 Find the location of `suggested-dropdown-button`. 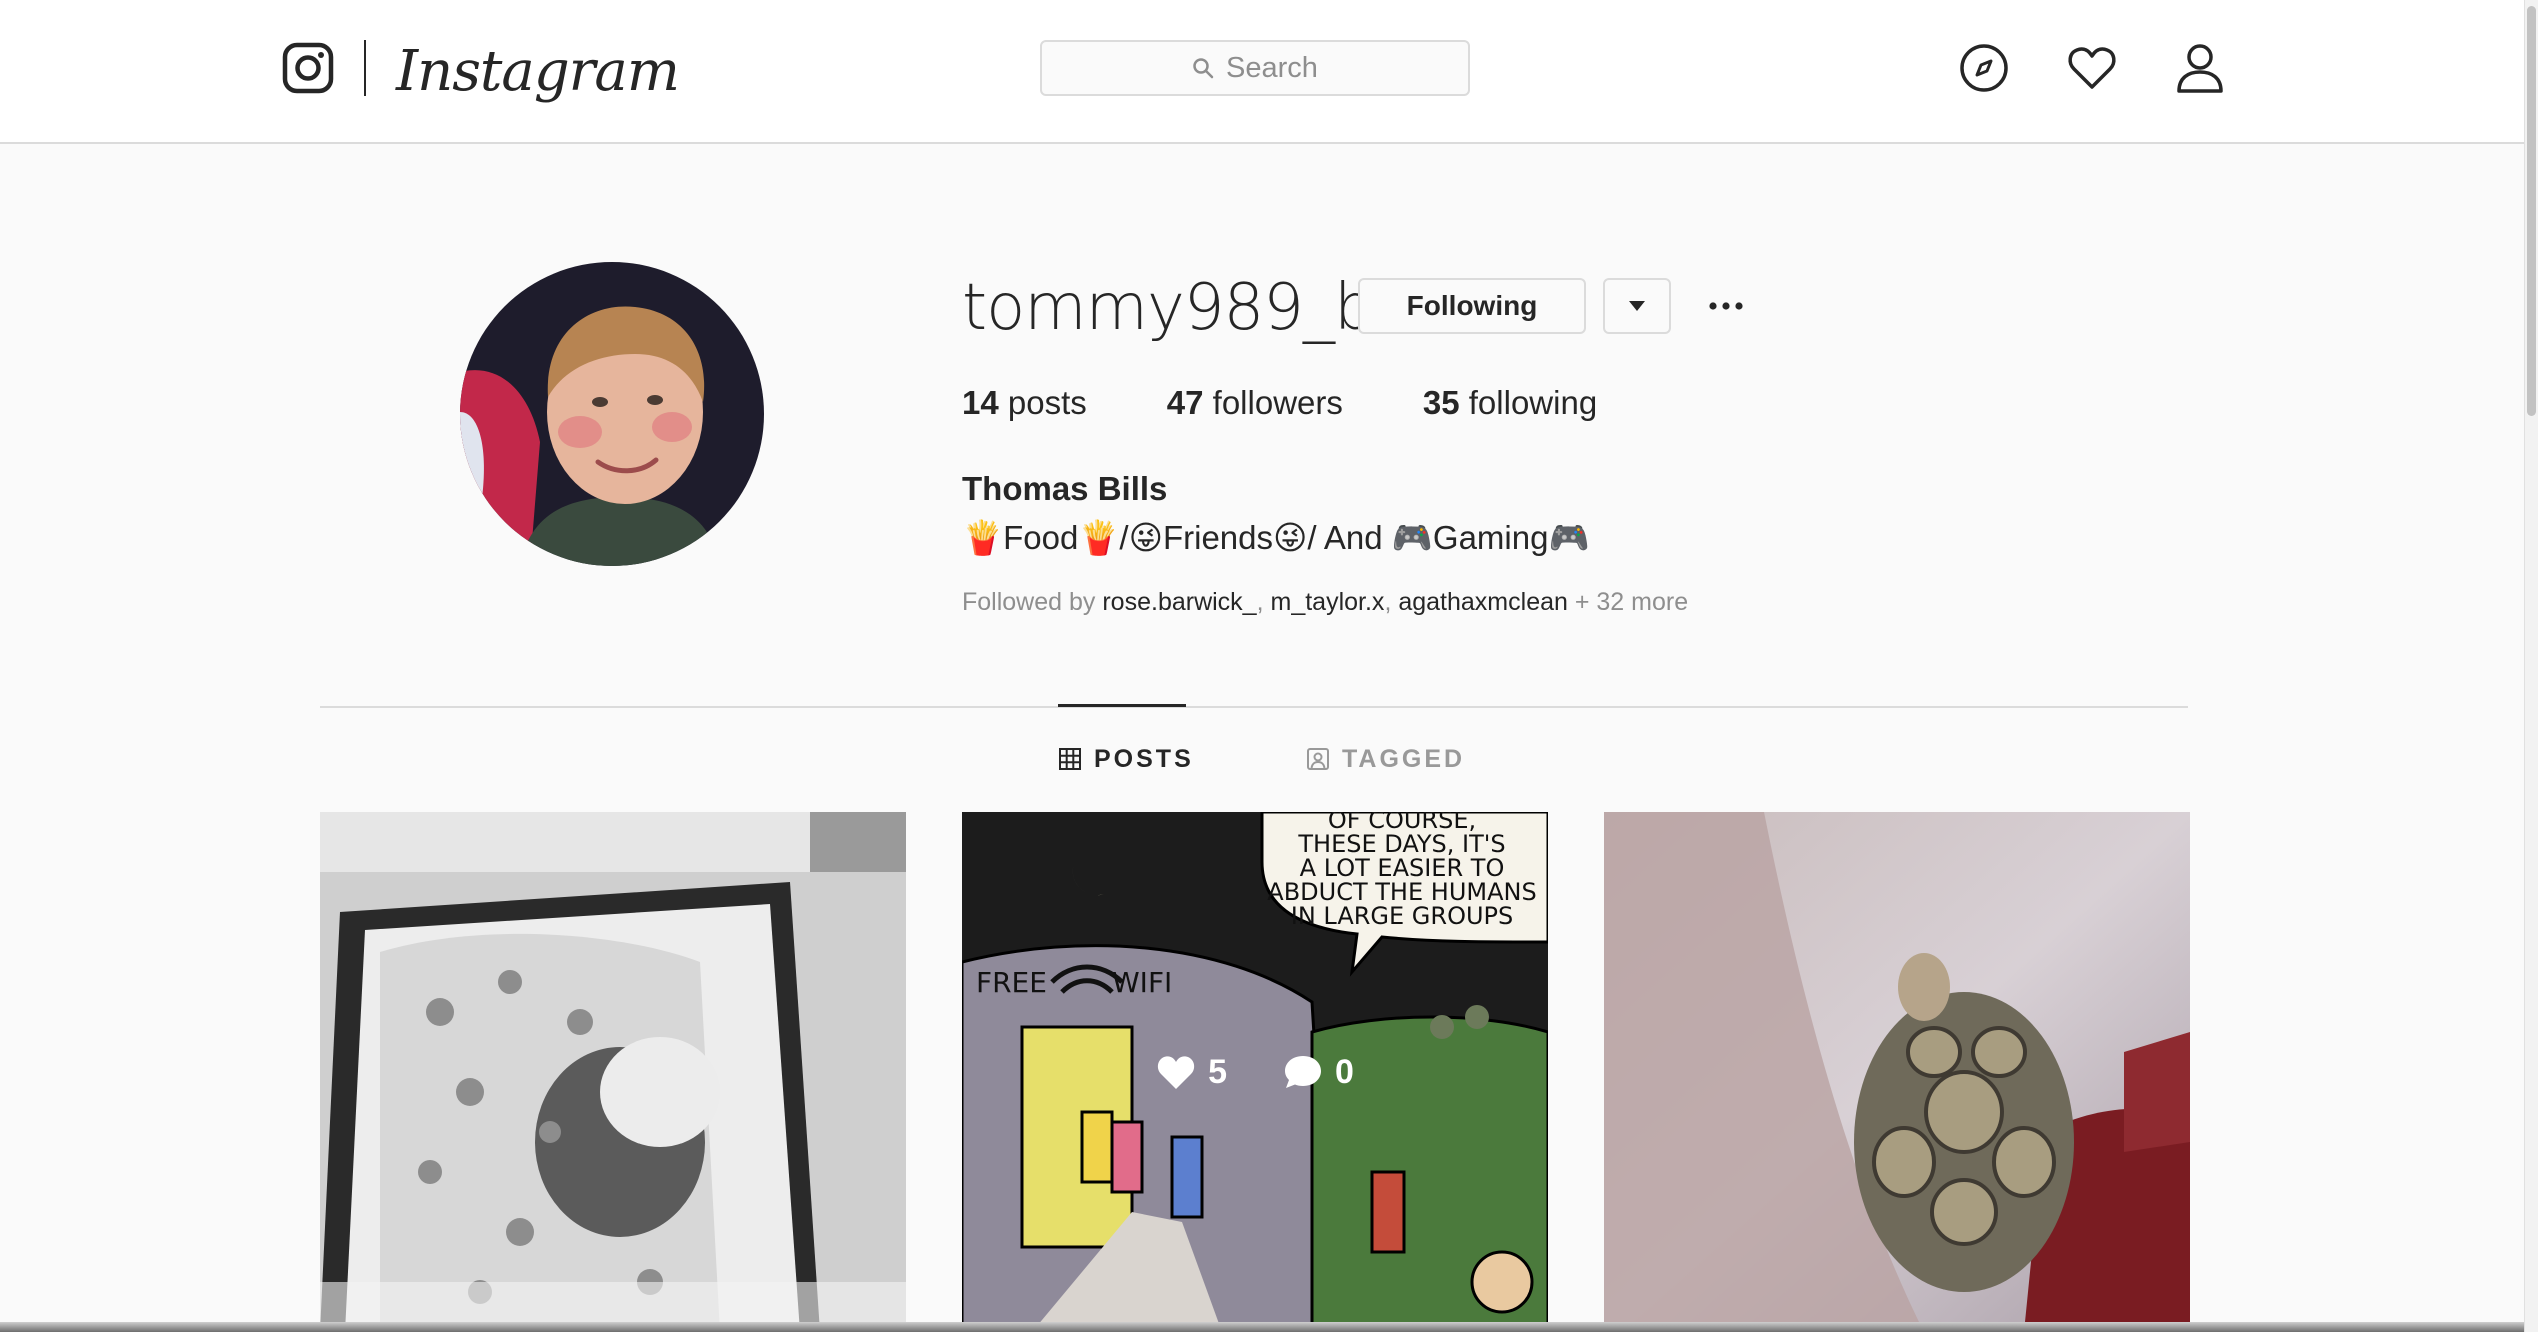

suggested-dropdown-button is located at coordinates (1637, 306).